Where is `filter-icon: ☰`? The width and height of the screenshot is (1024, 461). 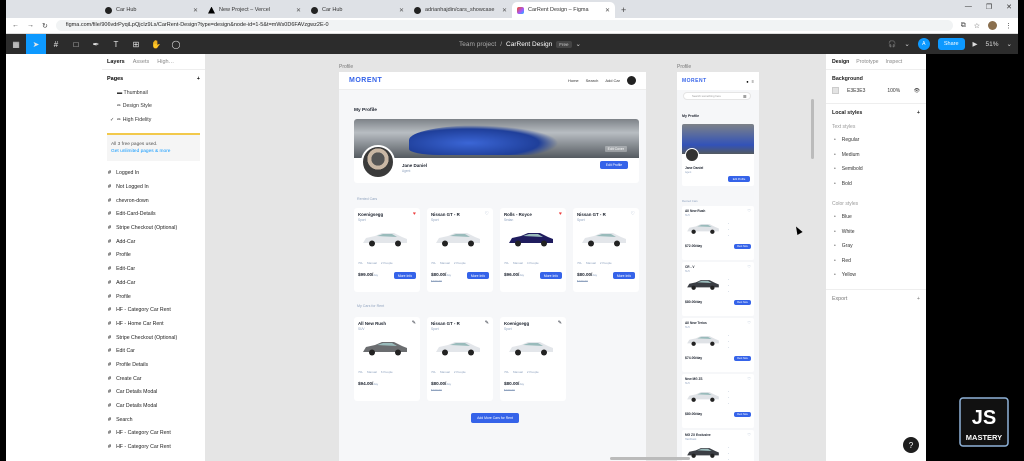 filter-icon: ☰ is located at coordinates (745, 96).